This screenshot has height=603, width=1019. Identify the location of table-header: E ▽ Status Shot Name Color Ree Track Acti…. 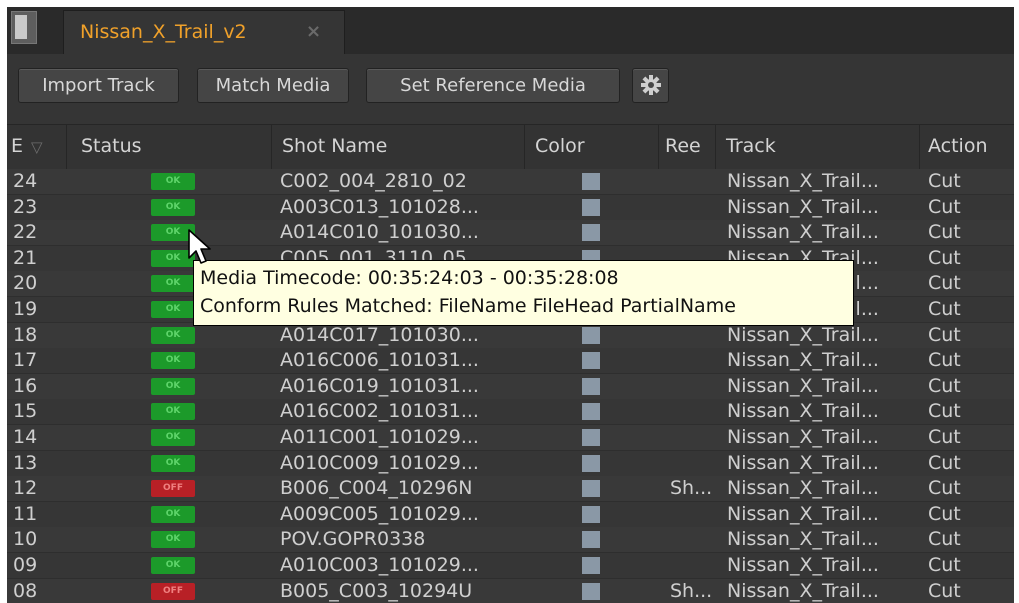
(510, 147).